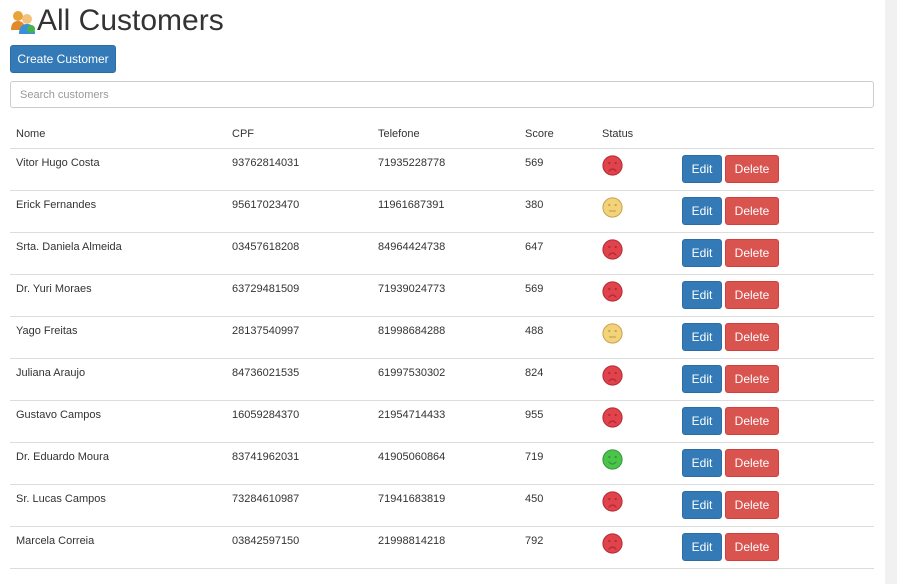 The width and height of the screenshot is (909, 584). I want to click on page-header: All Customers, so click(117, 21).